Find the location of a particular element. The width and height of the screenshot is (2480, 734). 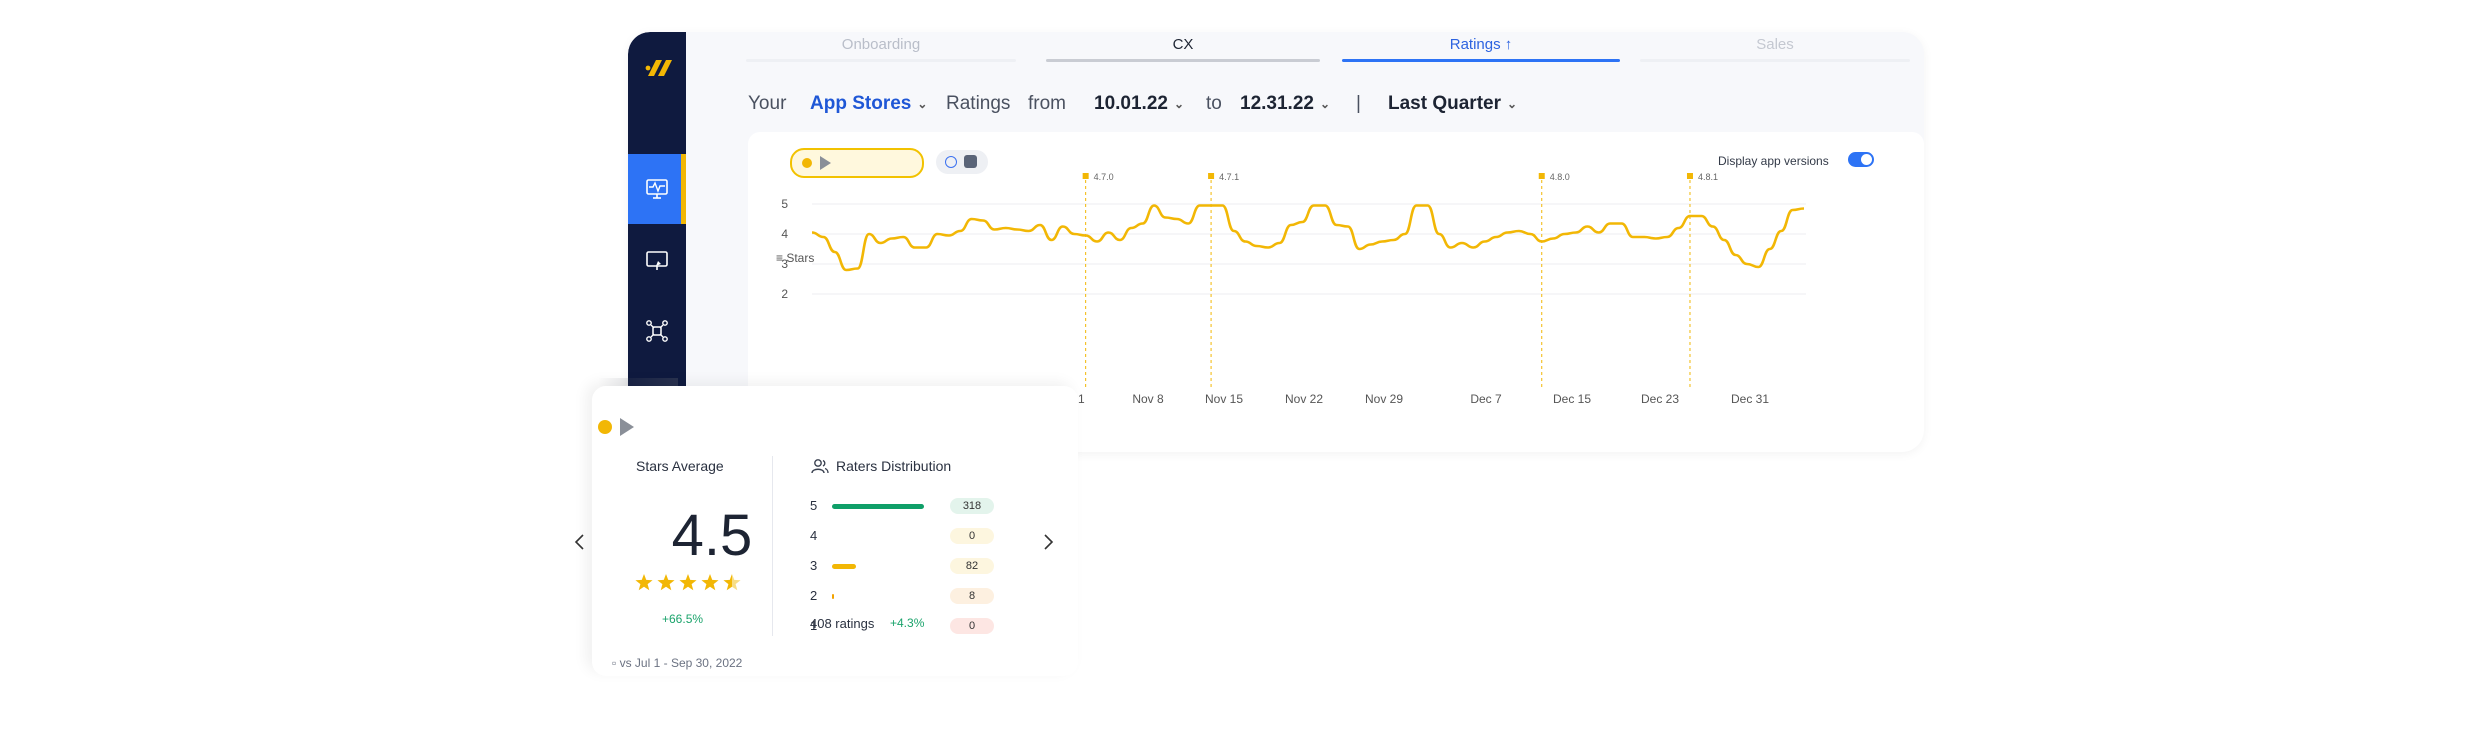

tab-cx: CX is located at coordinates (1183, 47).